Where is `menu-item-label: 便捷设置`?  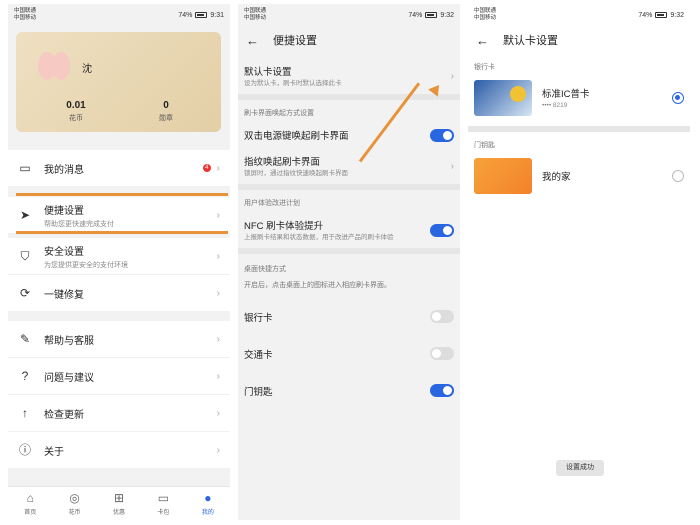
menu-item-label: 便捷设置 is located at coordinates (64, 211).